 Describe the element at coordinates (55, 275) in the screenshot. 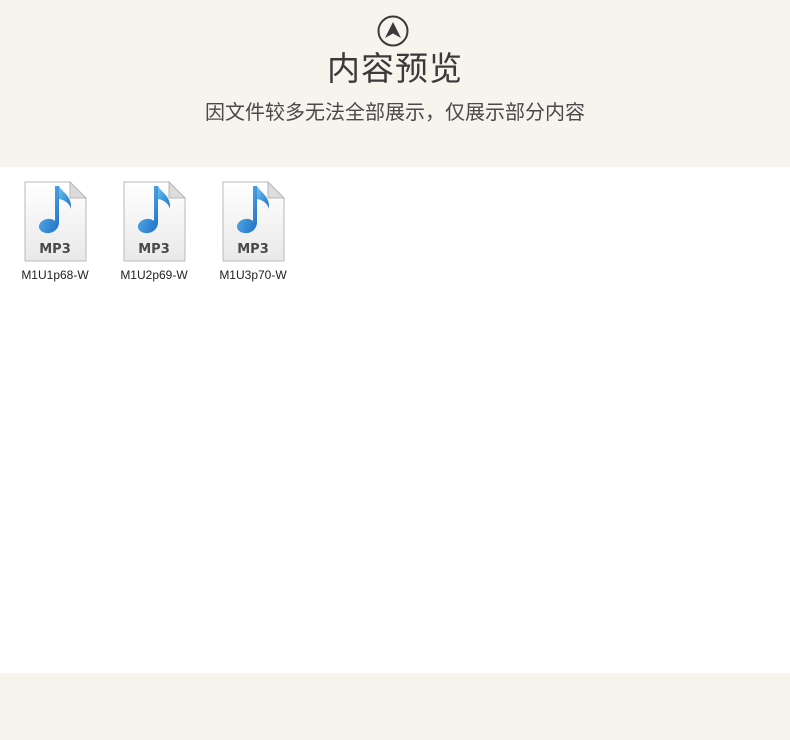

I see `file-name: M1U1p68-W` at that location.